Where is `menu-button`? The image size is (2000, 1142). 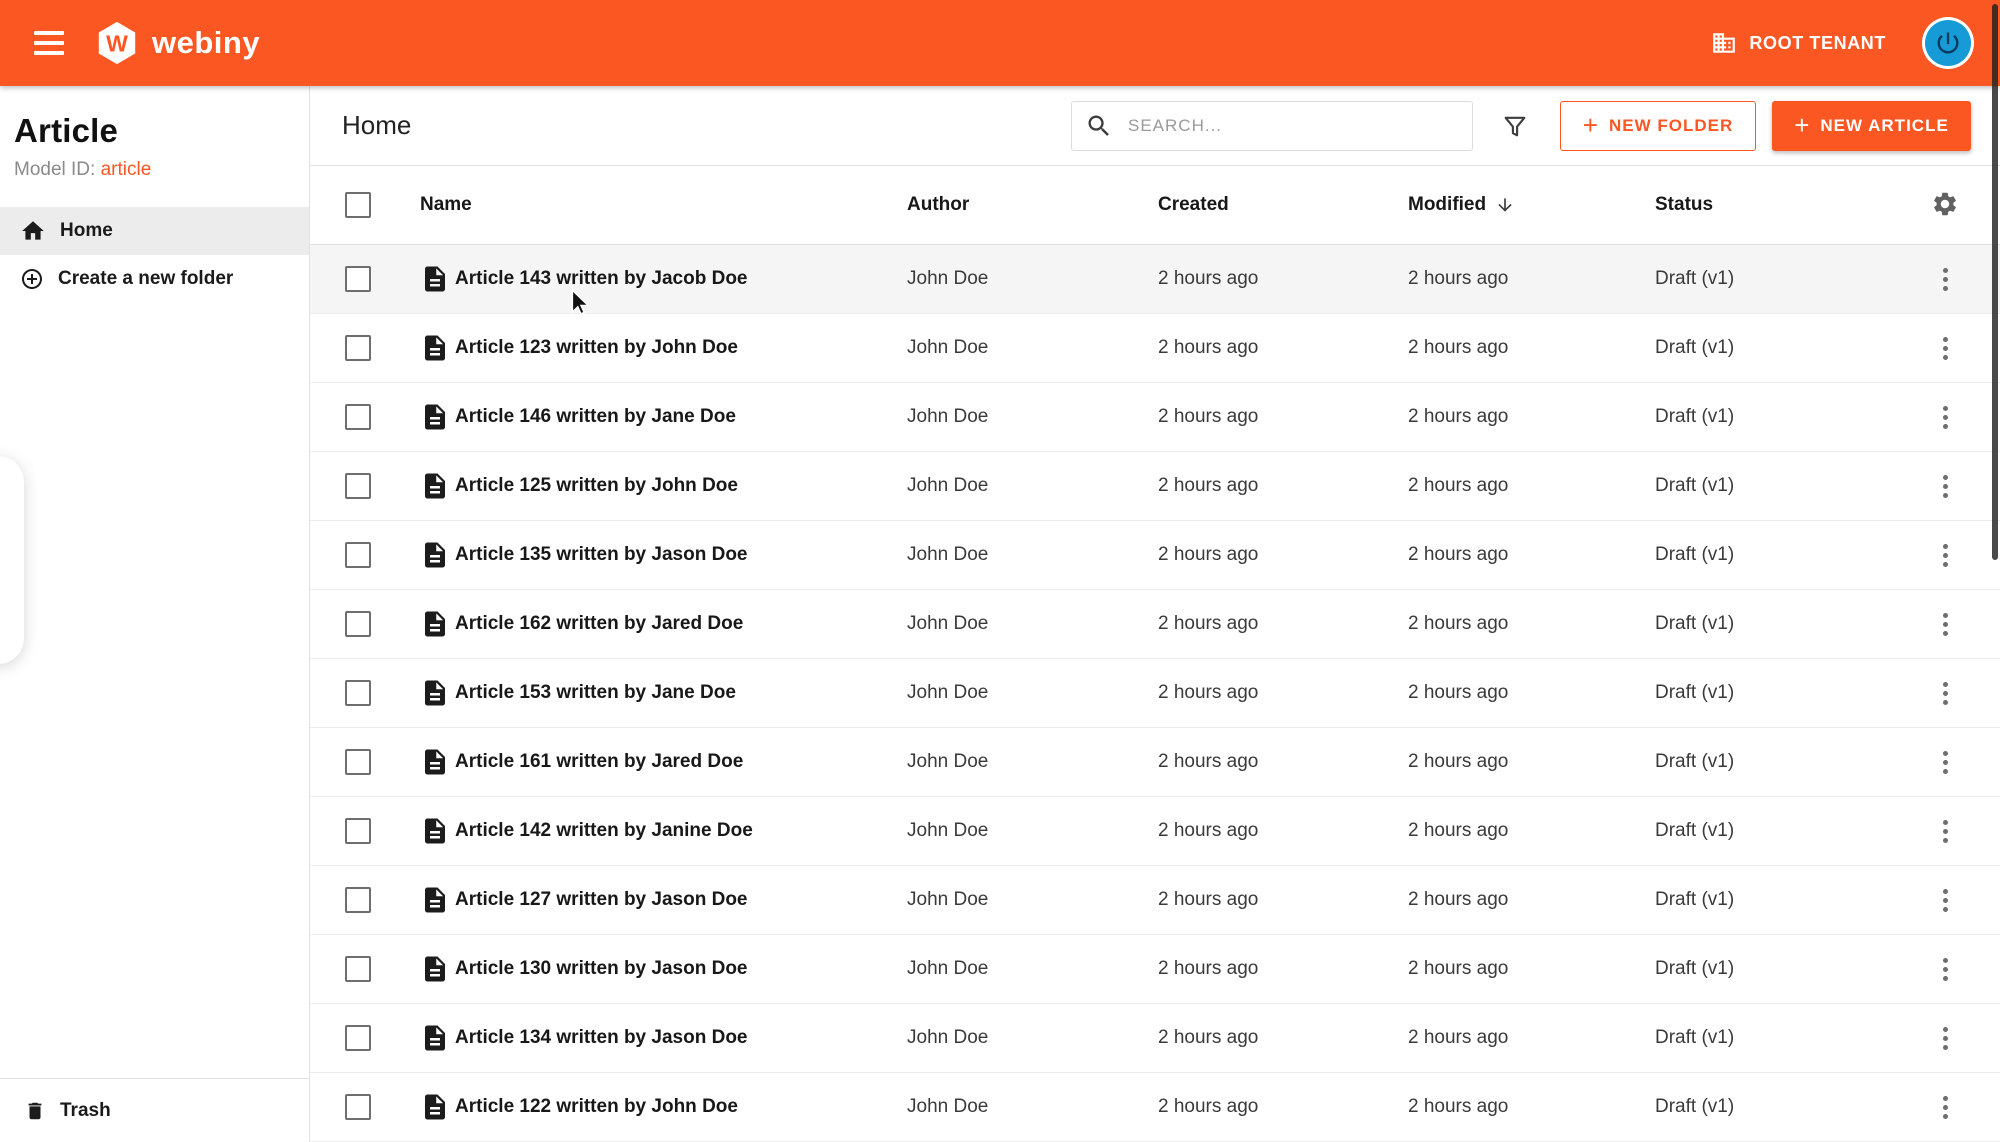 menu-button is located at coordinates (49, 43).